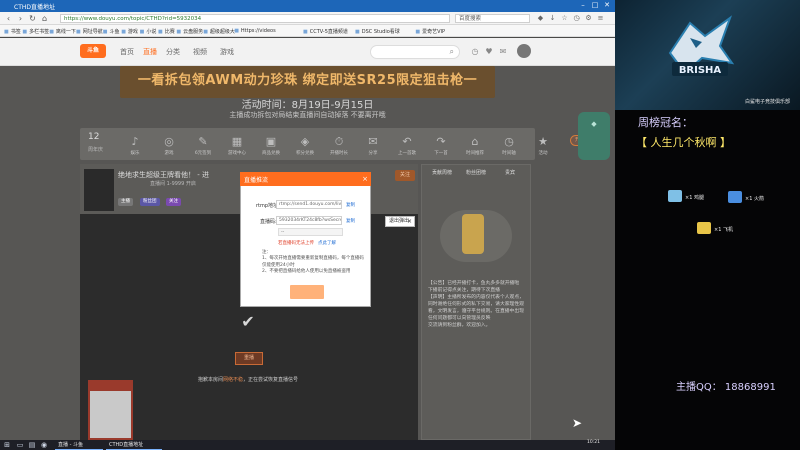  What do you see at coordinates (32, 445) in the screenshot?
I see `explorer-icon: ▤` at bounding box center [32, 445].